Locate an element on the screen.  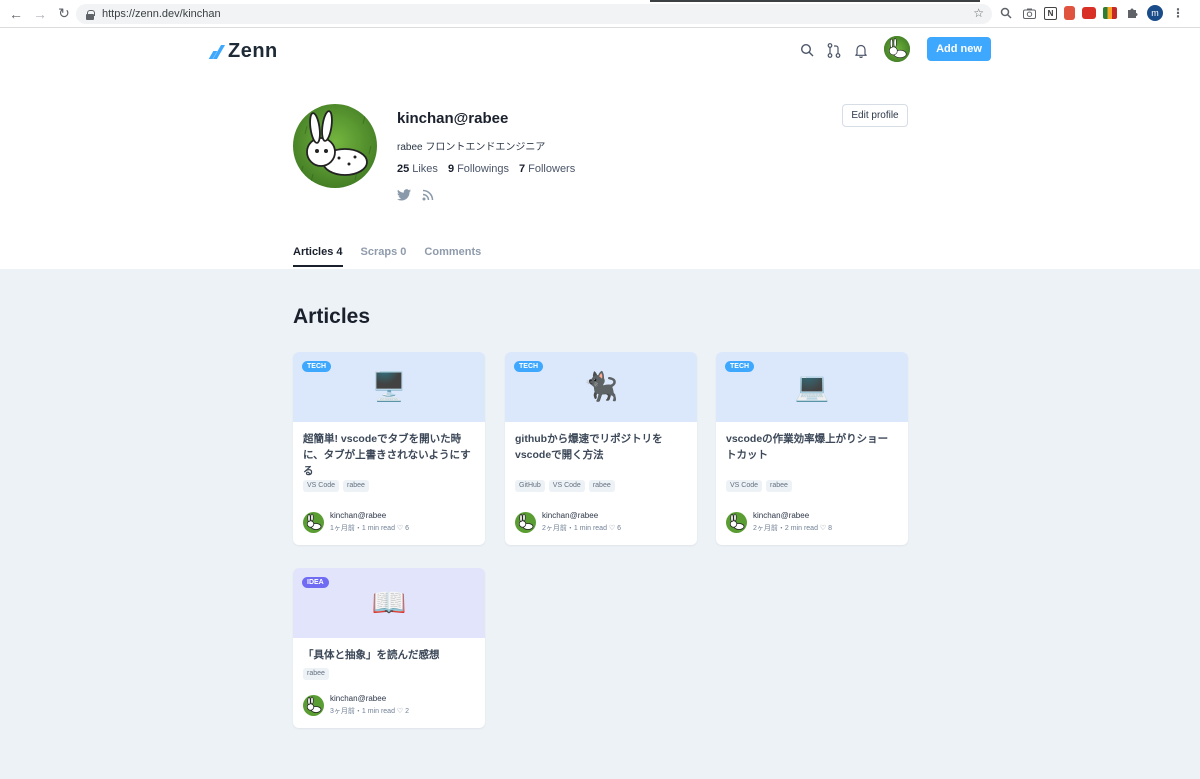
article-stats: 3ヶ月前・1 min read ♡ 2 is located at coordinates (370, 711).